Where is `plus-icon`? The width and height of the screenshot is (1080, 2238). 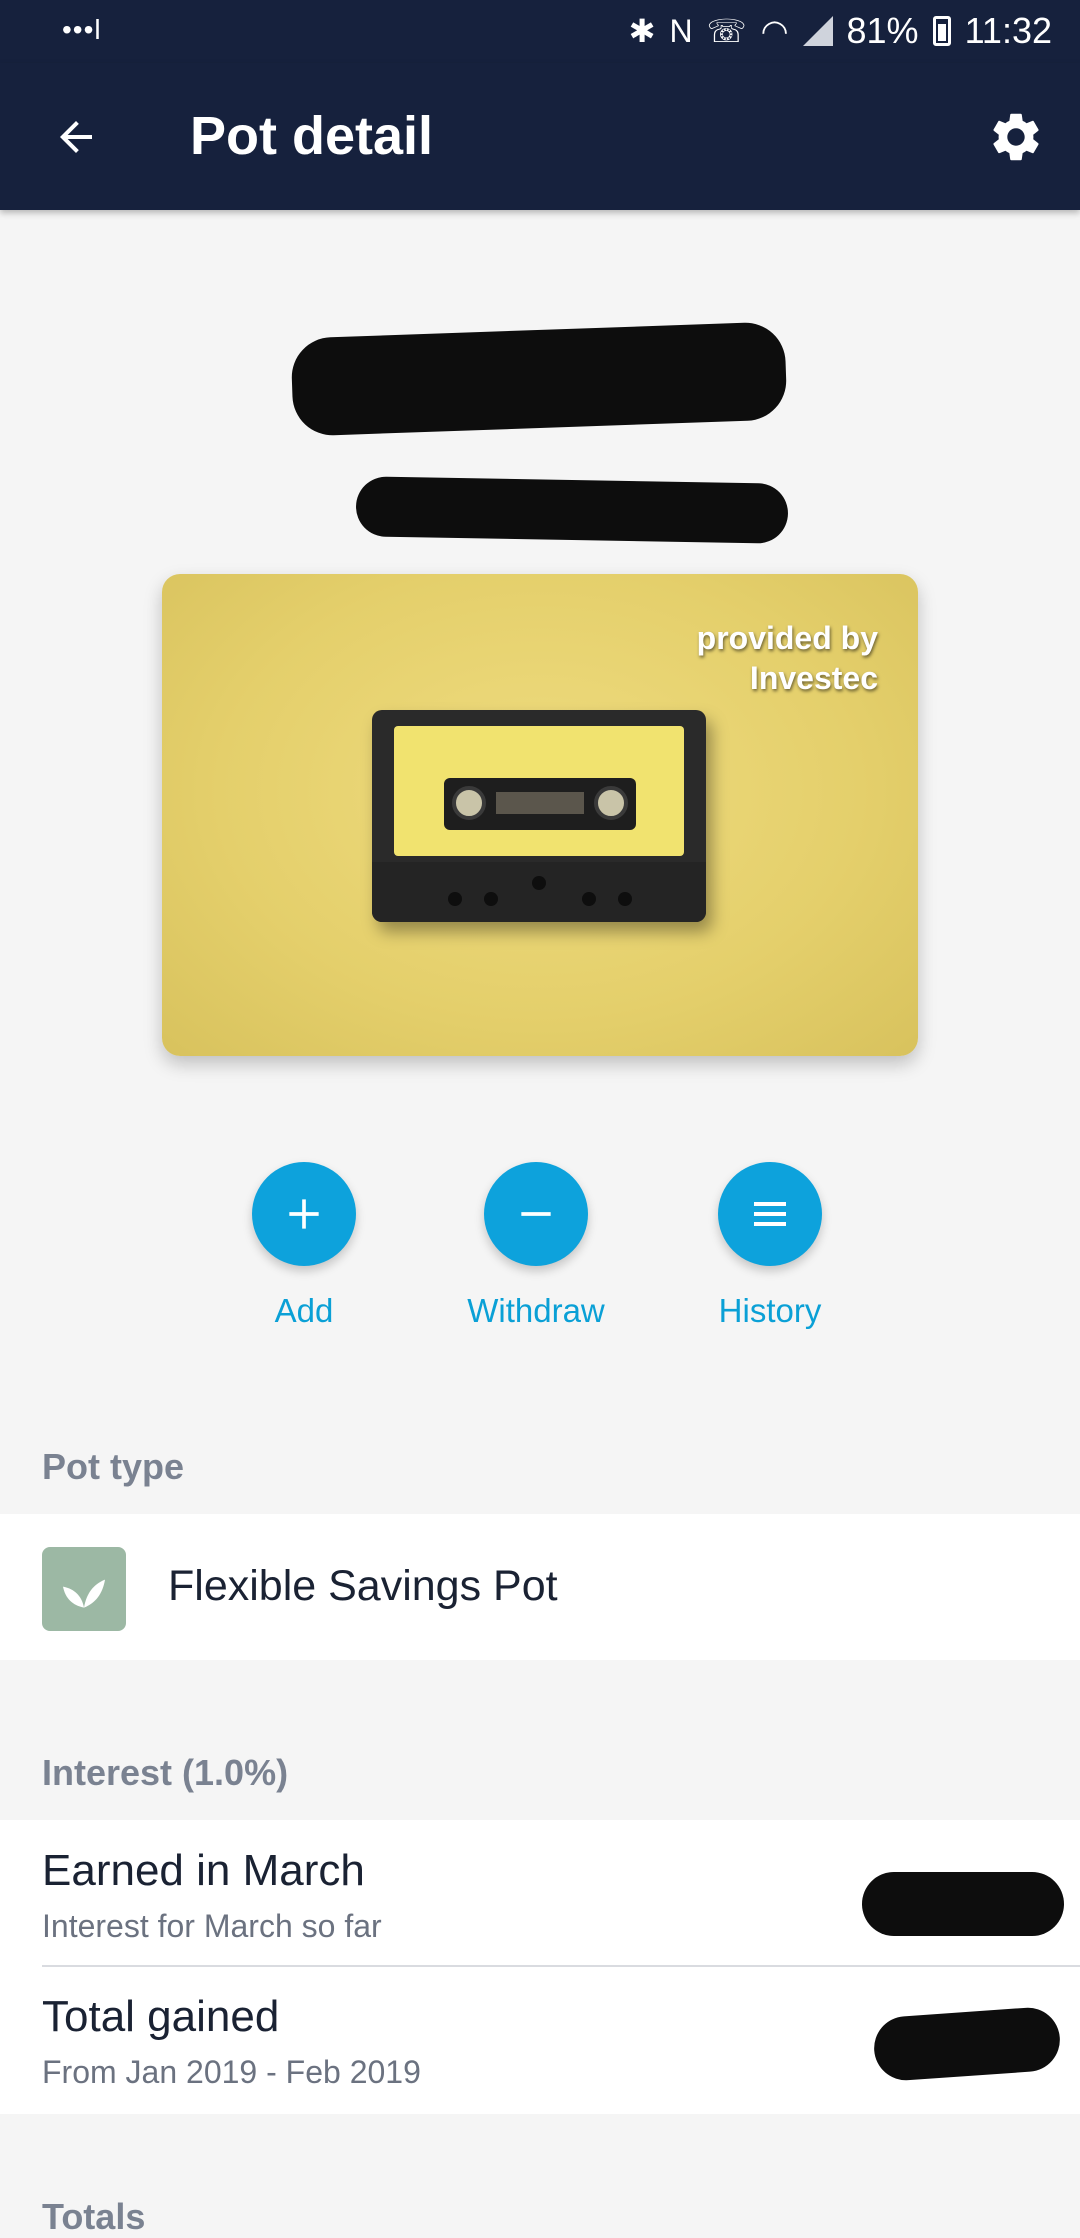 plus-icon is located at coordinates (304, 1214).